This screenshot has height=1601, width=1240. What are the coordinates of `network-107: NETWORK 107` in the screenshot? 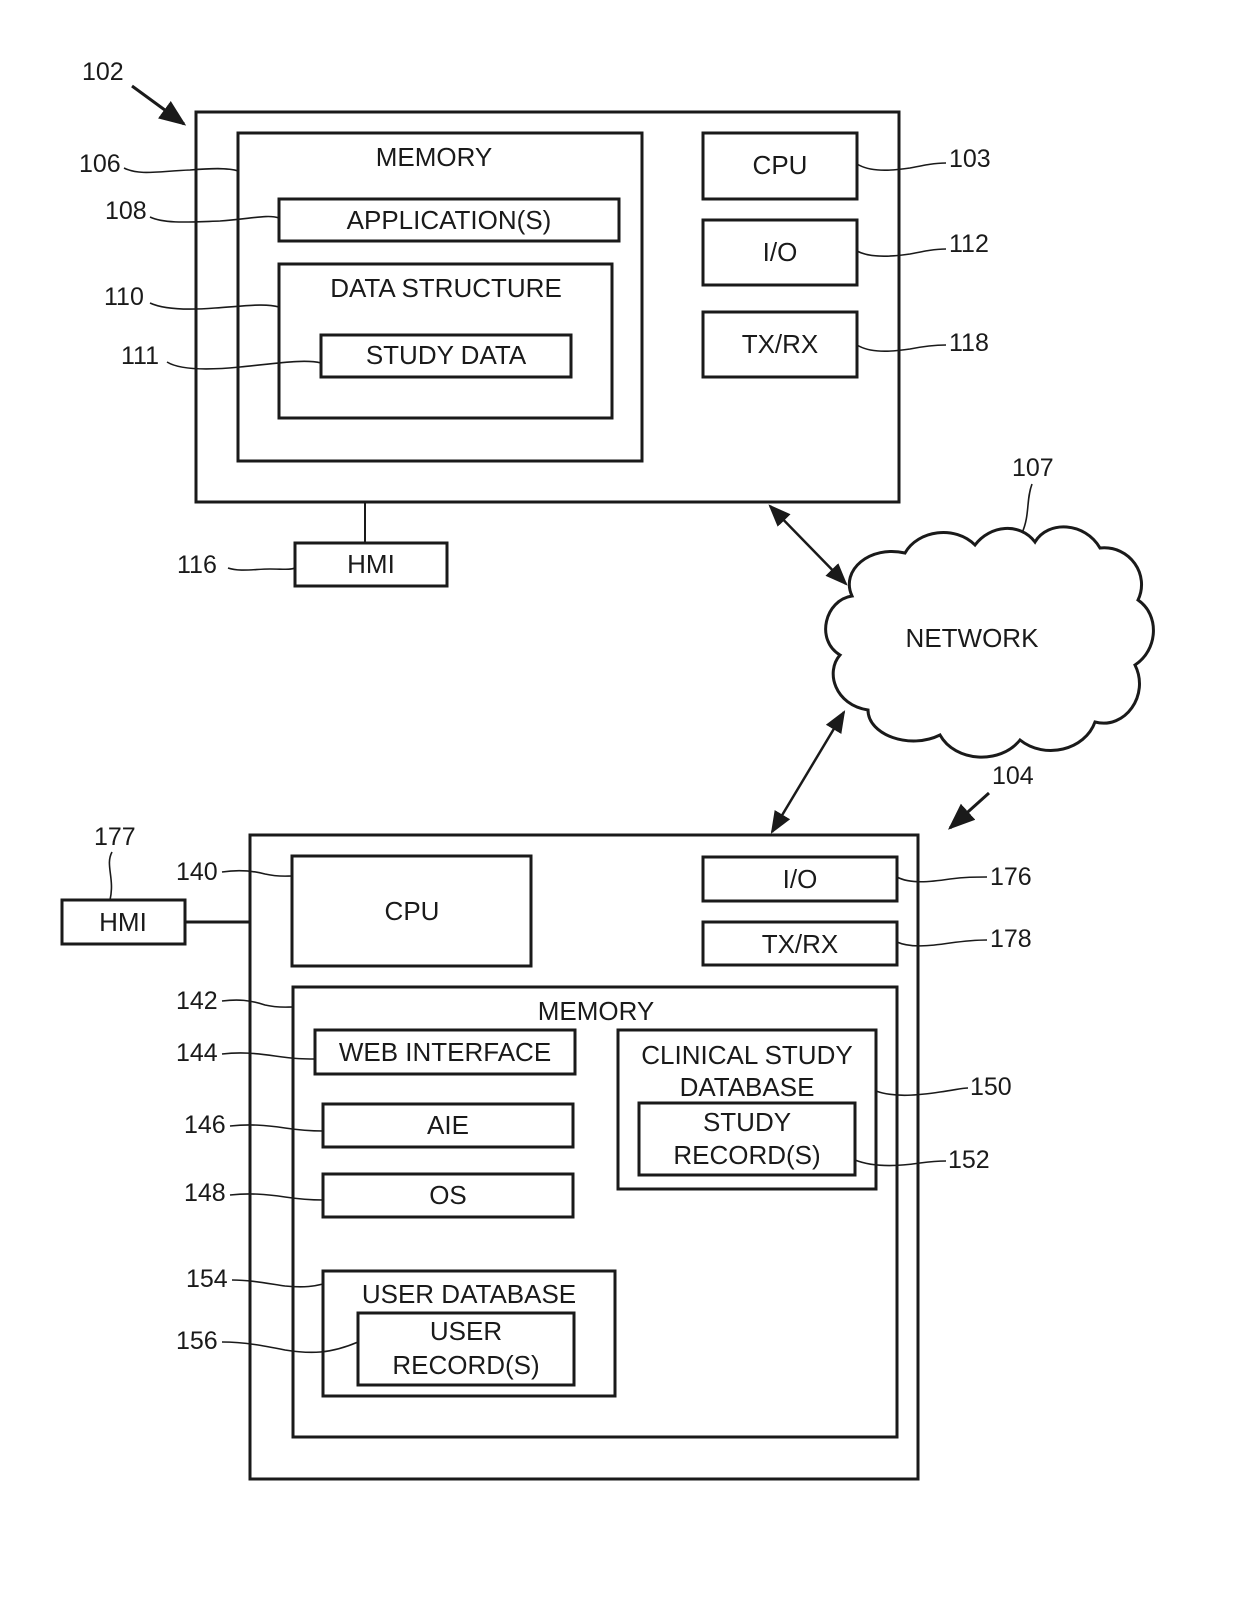 It's located at (961, 644).